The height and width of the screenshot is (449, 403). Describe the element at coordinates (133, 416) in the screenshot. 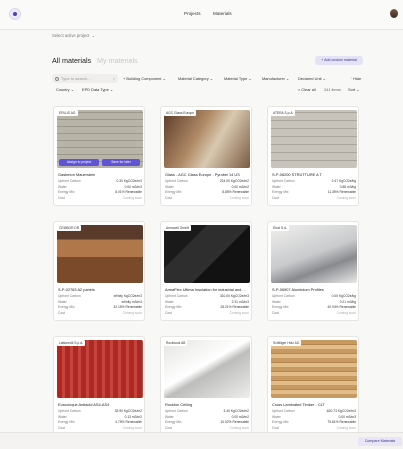

I see `water-value: 0.13 m3/m2` at that location.